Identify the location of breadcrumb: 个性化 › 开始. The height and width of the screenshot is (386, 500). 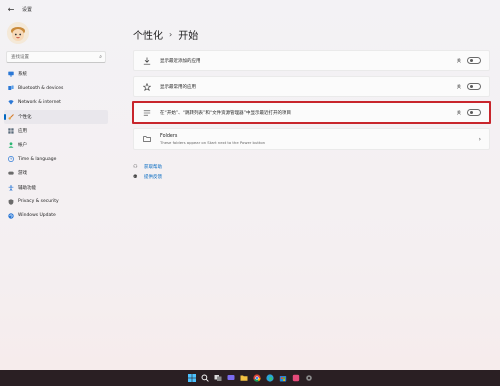
(165, 34).